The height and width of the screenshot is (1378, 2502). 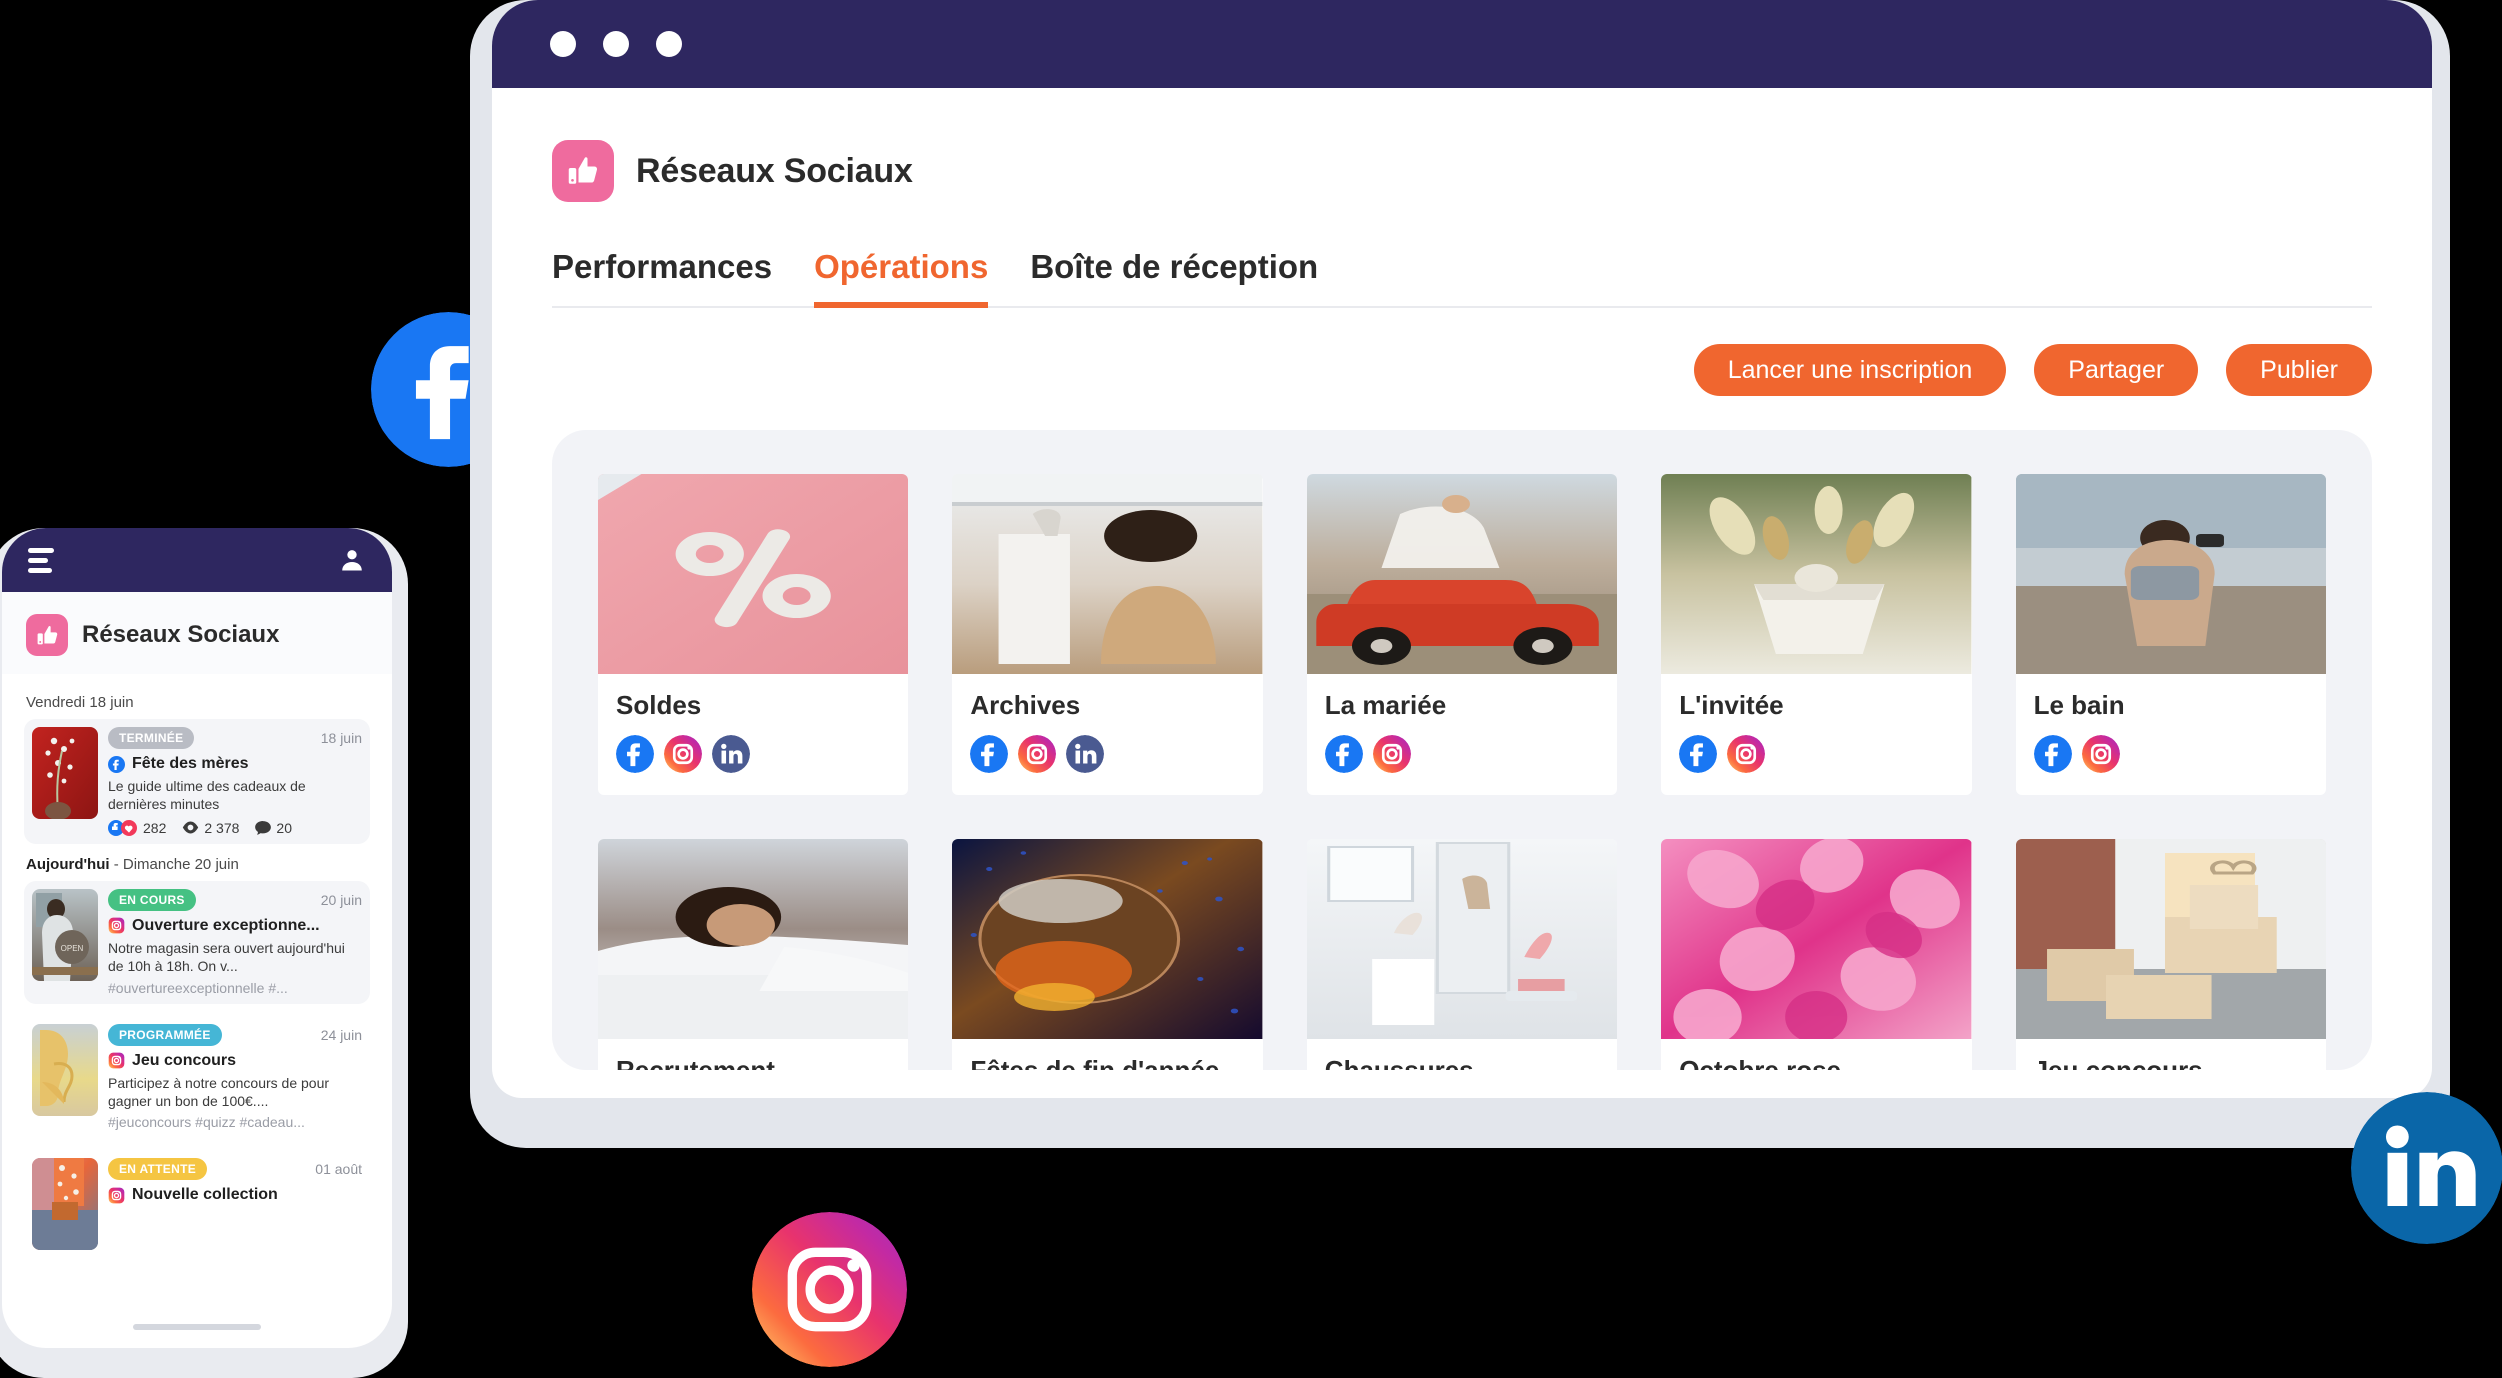 I want to click on comments-stat: 20, so click(x=273, y=828).